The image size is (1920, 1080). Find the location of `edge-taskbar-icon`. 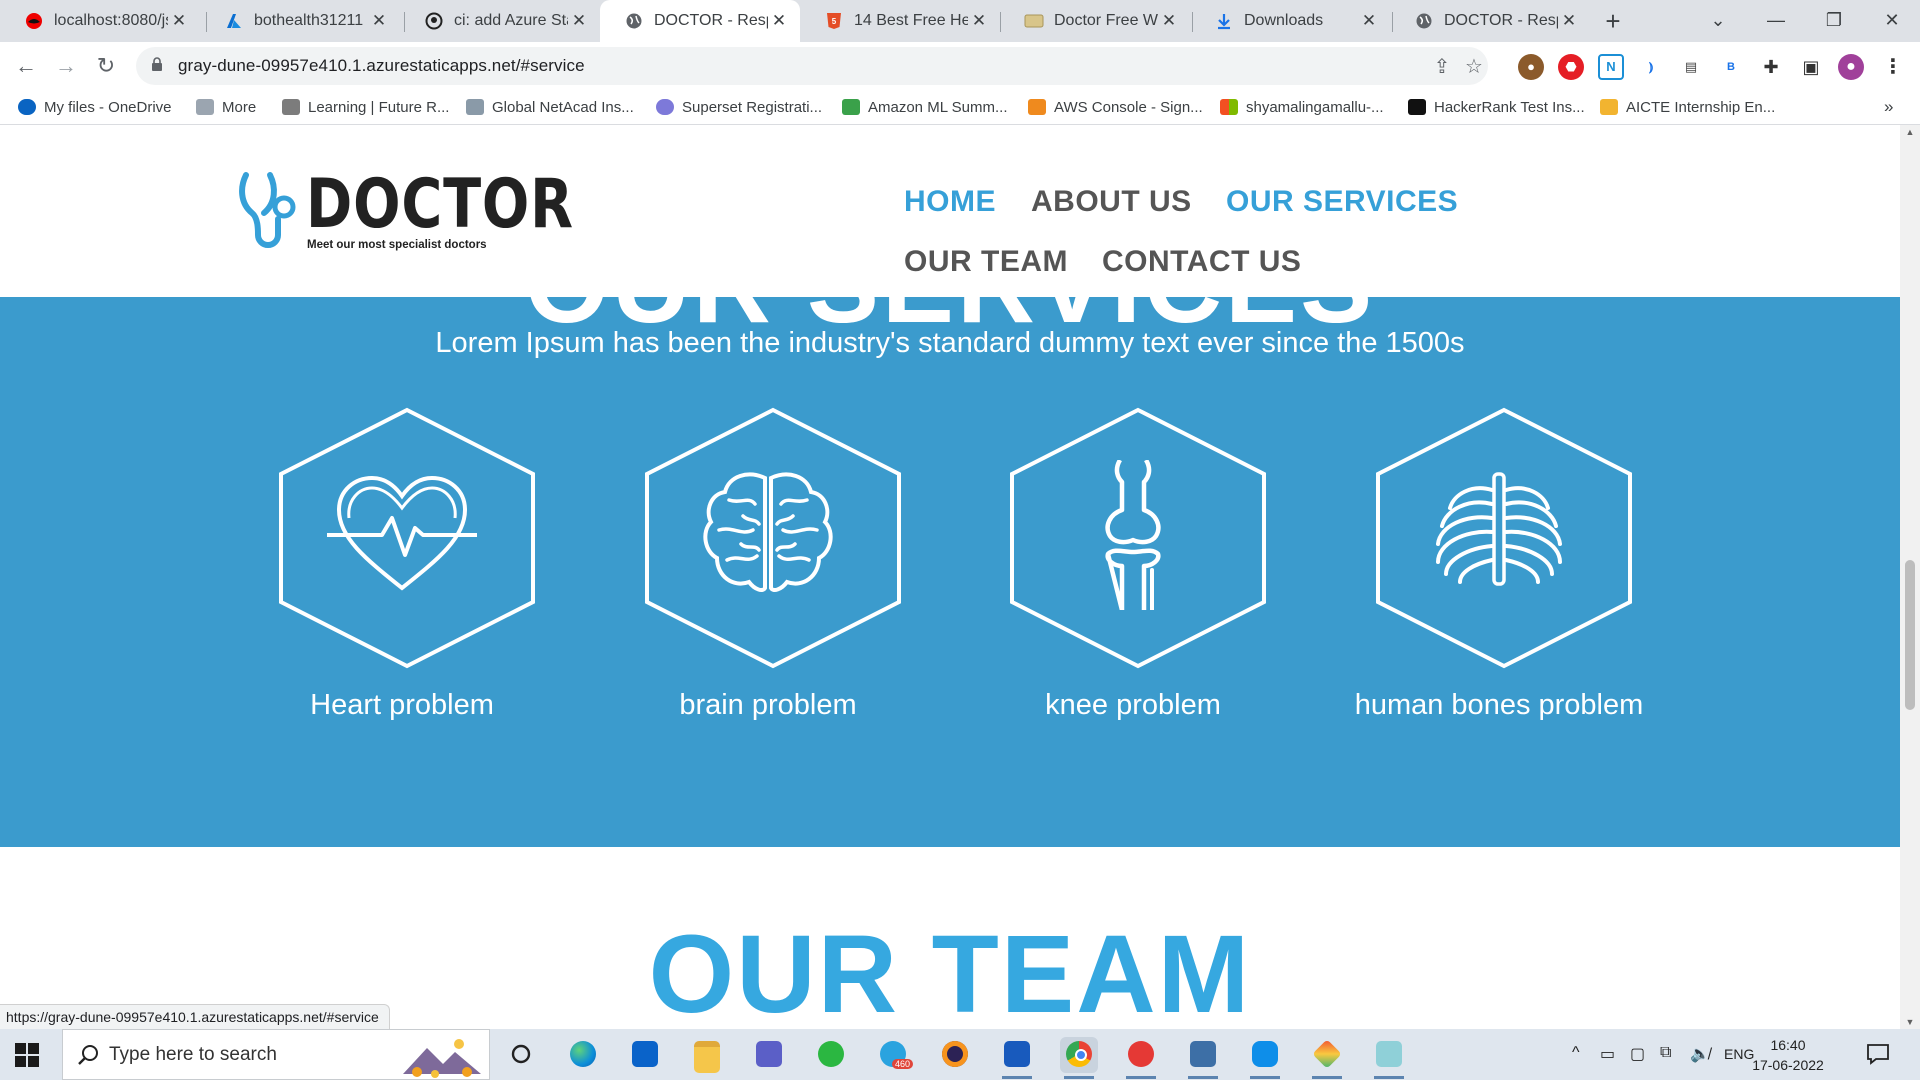

edge-taskbar-icon is located at coordinates (583, 1055).